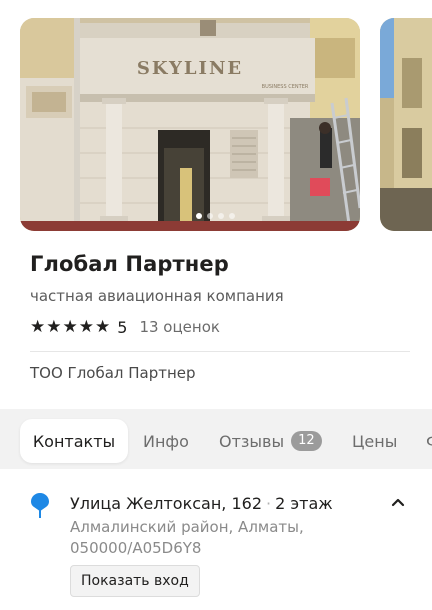  What do you see at coordinates (113, 373) in the screenshot?
I see `legal-name: ТОО Глобал Партнер` at bounding box center [113, 373].